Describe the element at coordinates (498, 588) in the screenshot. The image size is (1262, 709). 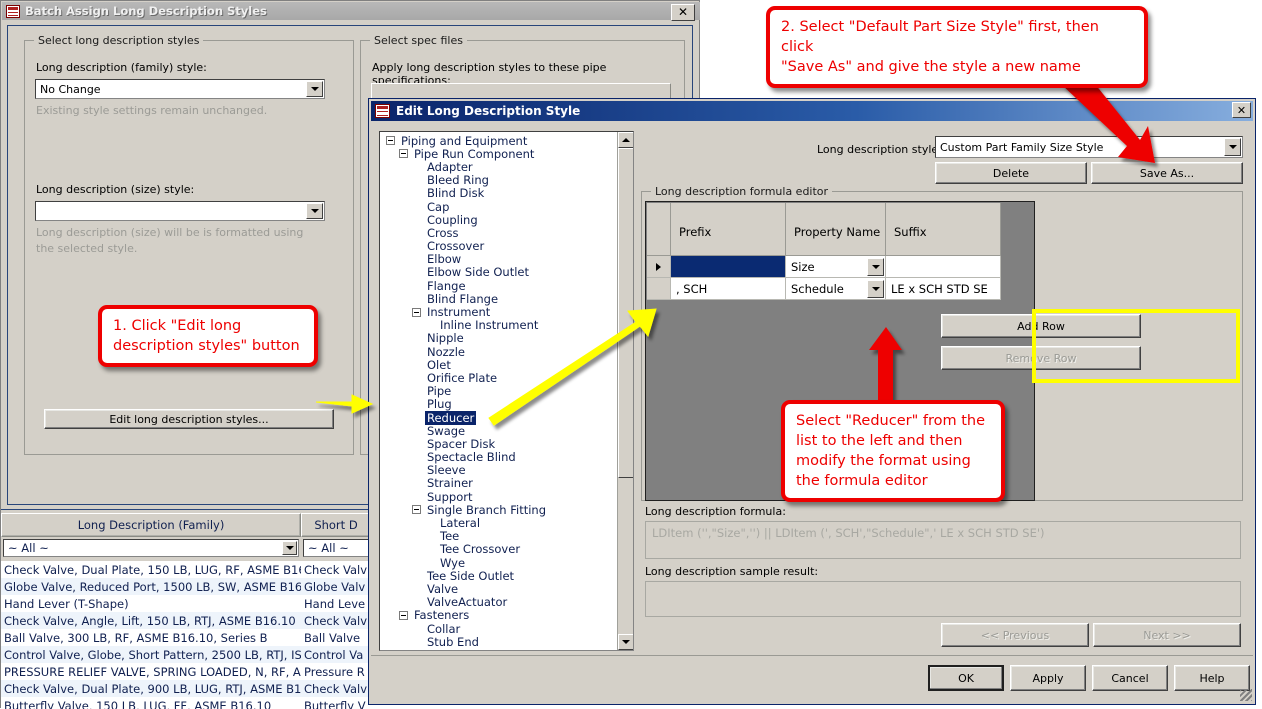
I see `tree-item: Valve` at that location.